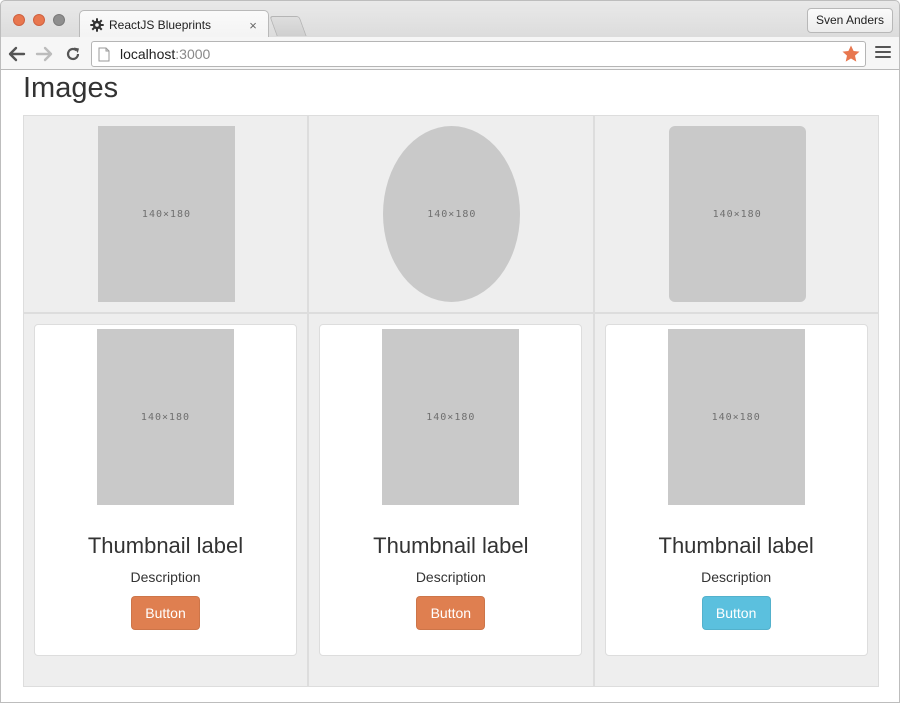 This screenshot has width=900, height=703. Describe the element at coordinates (19, 20) in the screenshot. I see `window-close-button` at that location.